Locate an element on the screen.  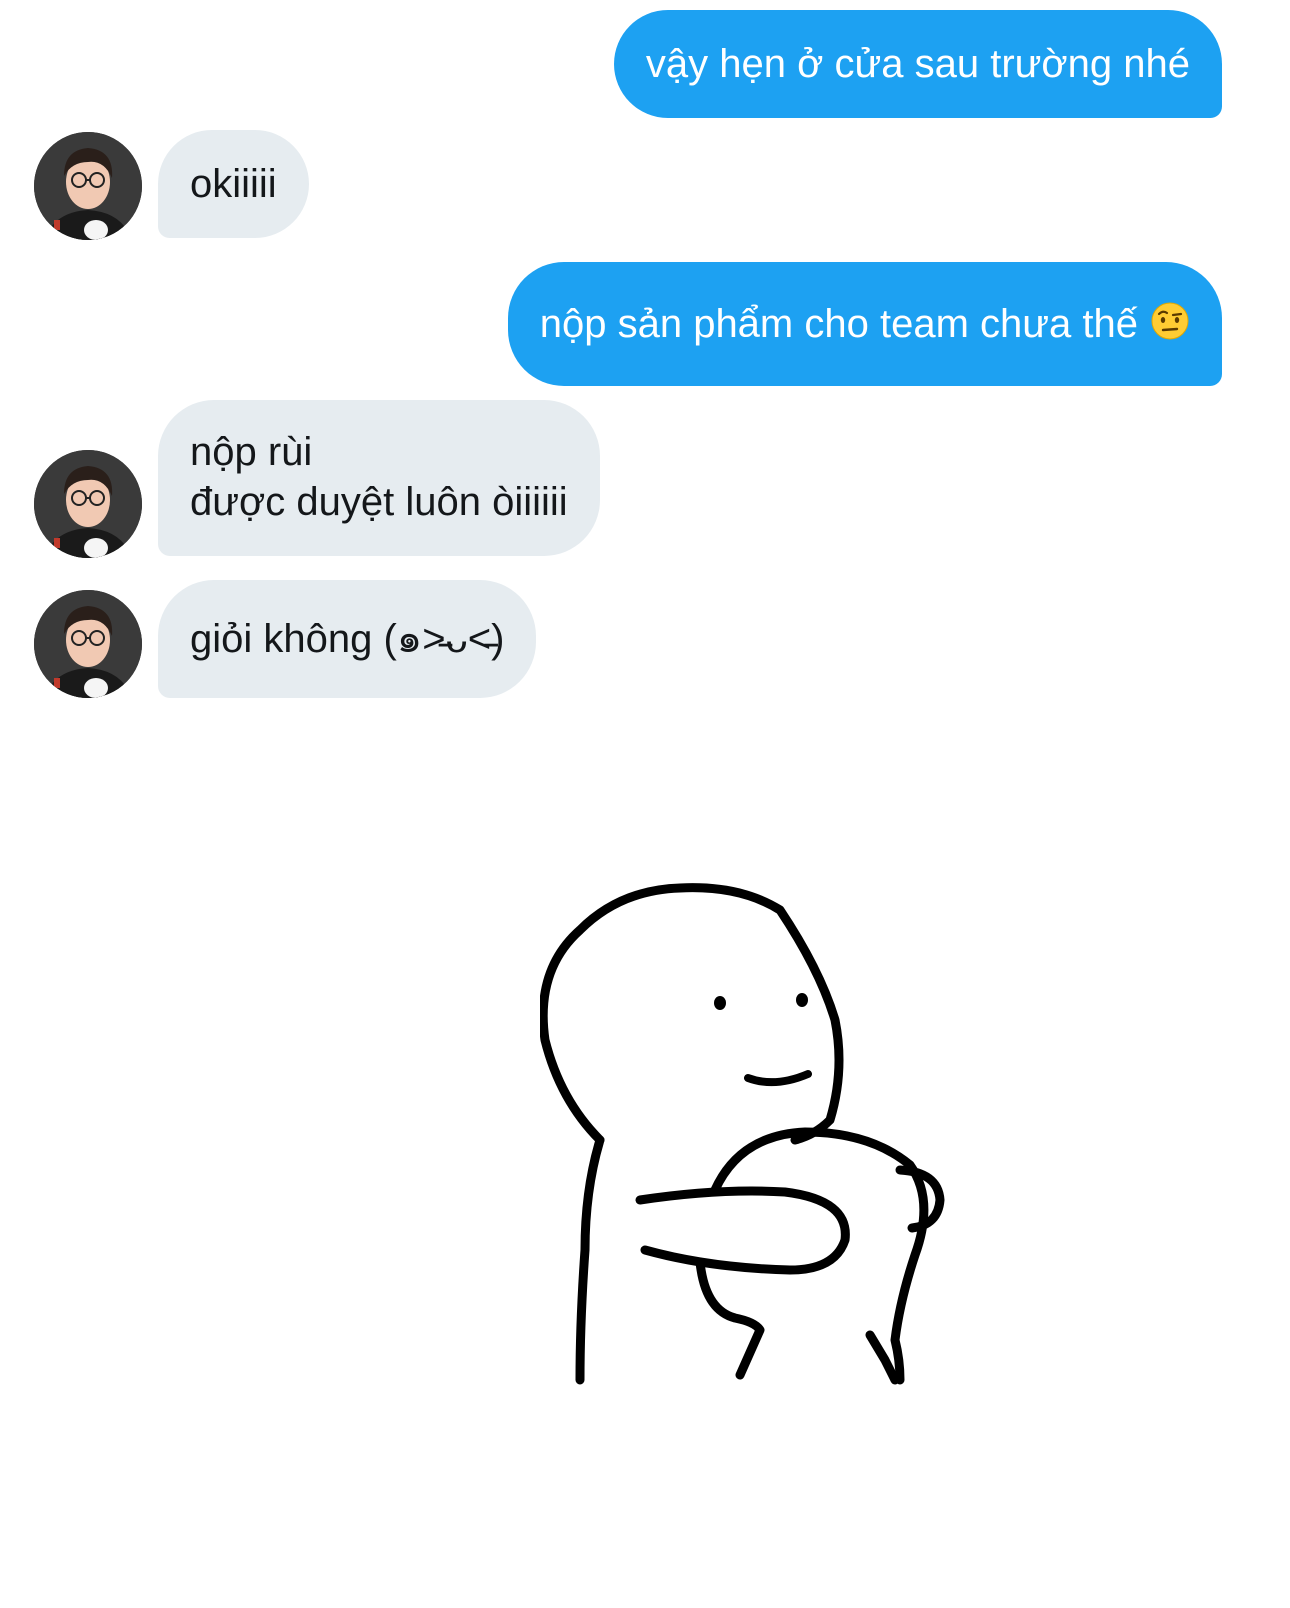
sent-message-bubble: nộp sản phẩm cho team chưa thế is located at coordinates (864, 324).